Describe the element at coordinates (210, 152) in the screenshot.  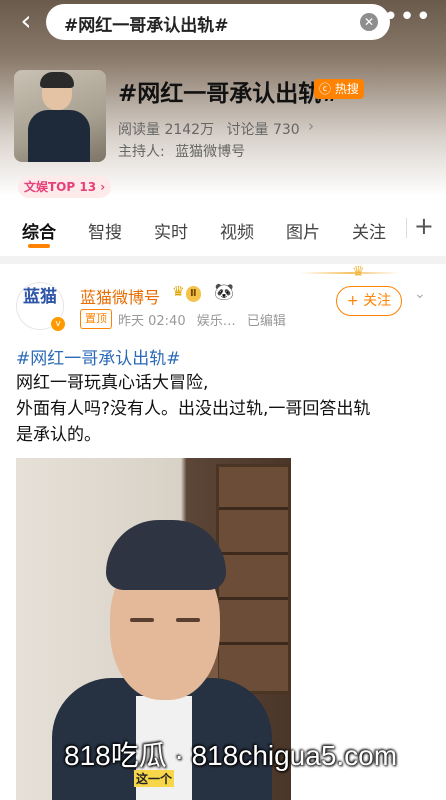
I see `host-name: 蓝猫微博号` at that location.